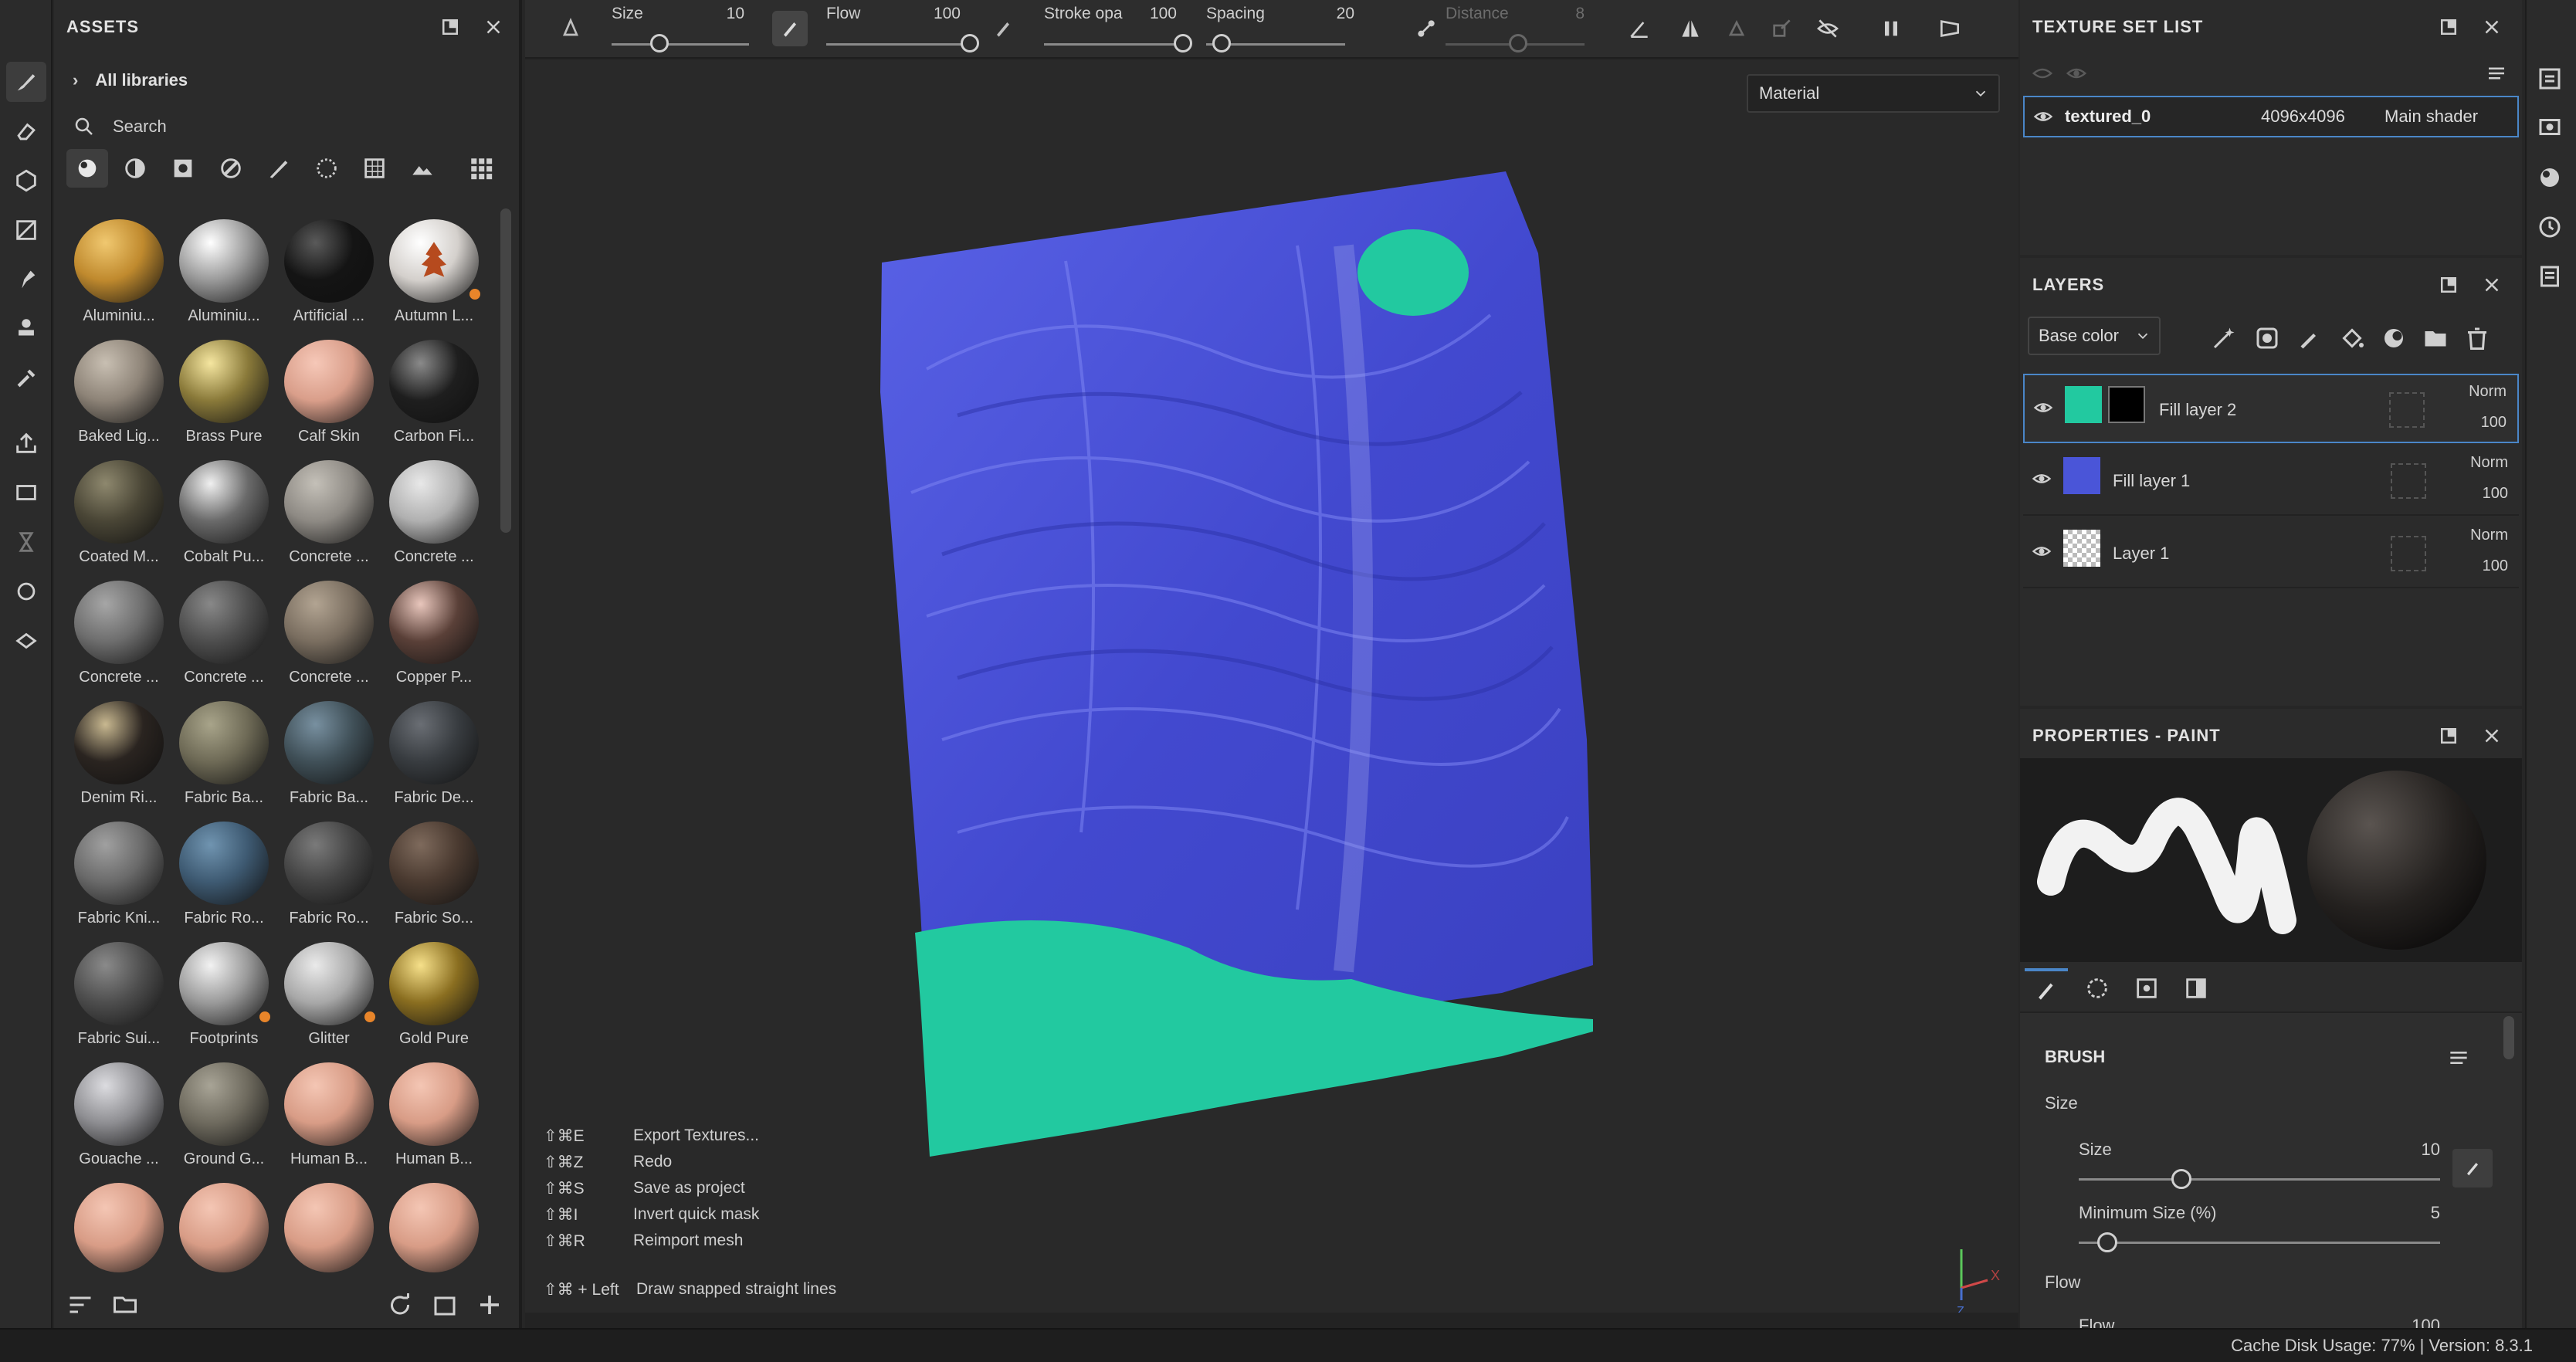 The width and height of the screenshot is (2576, 1362). I want to click on log-icon, so click(2552, 279).